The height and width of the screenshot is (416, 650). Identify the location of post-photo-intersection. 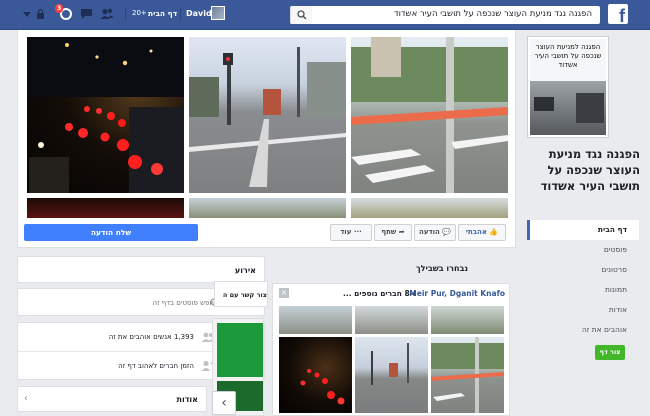
(391, 375).